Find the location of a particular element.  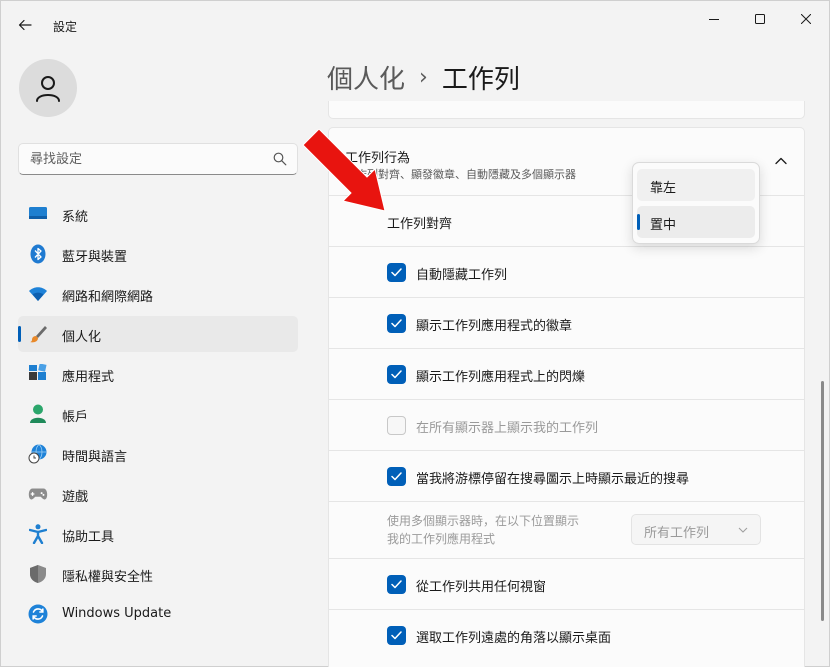

update-icon is located at coordinates (38, 614).